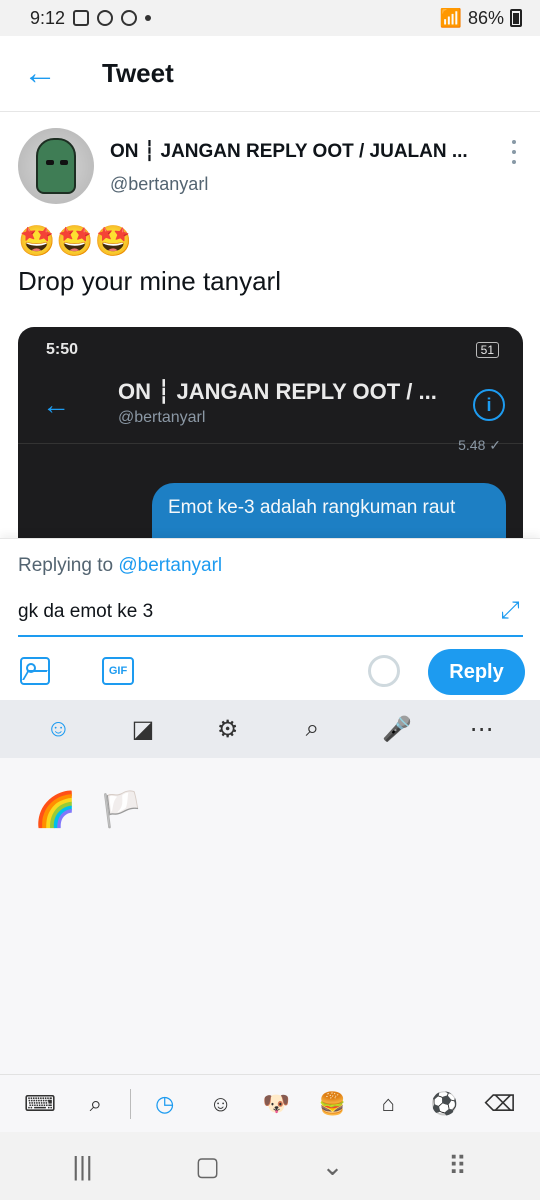 The width and height of the screenshot is (540, 1200). Describe the element at coordinates (40, 1104) in the screenshot. I see `keyboard-icon: ⌨` at that location.